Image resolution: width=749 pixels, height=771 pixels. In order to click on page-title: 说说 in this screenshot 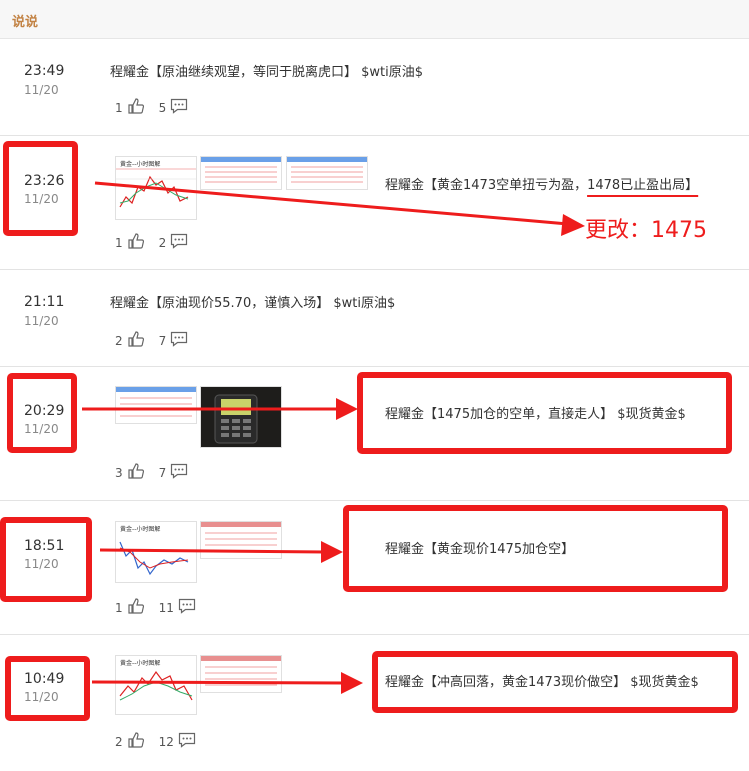, I will do `click(25, 22)`.